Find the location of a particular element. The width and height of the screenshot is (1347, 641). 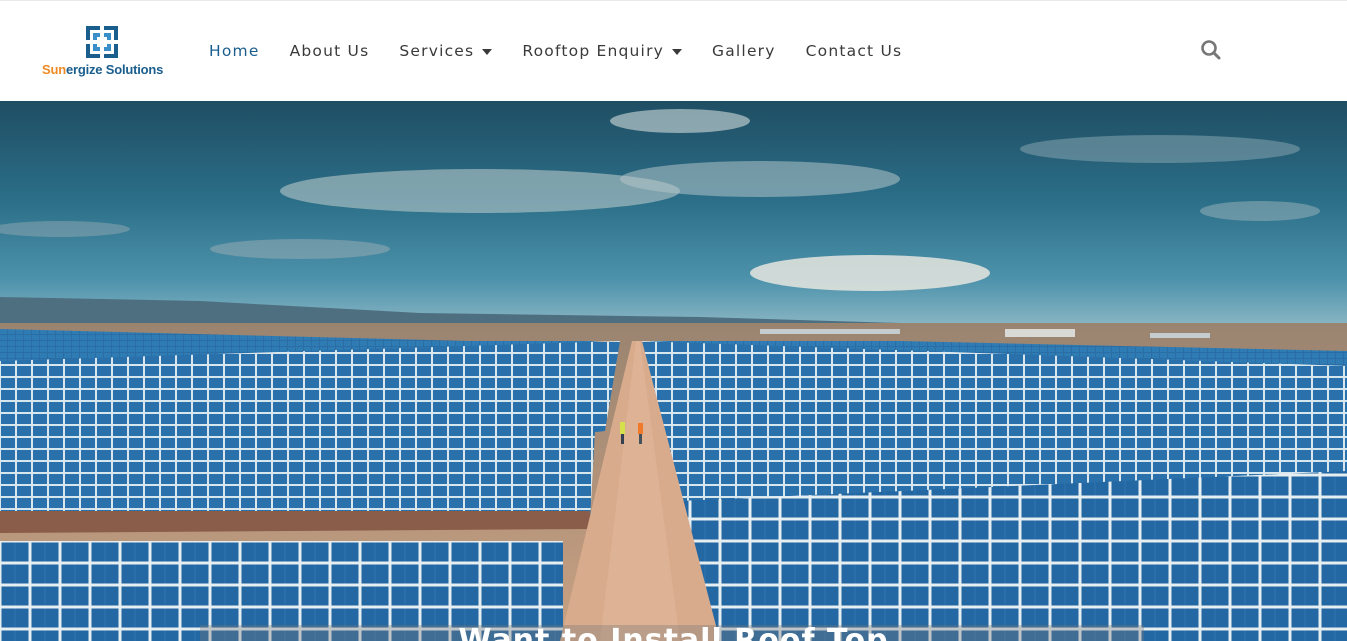

nav-contact-us: Contact Us is located at coordinates (854, 51).